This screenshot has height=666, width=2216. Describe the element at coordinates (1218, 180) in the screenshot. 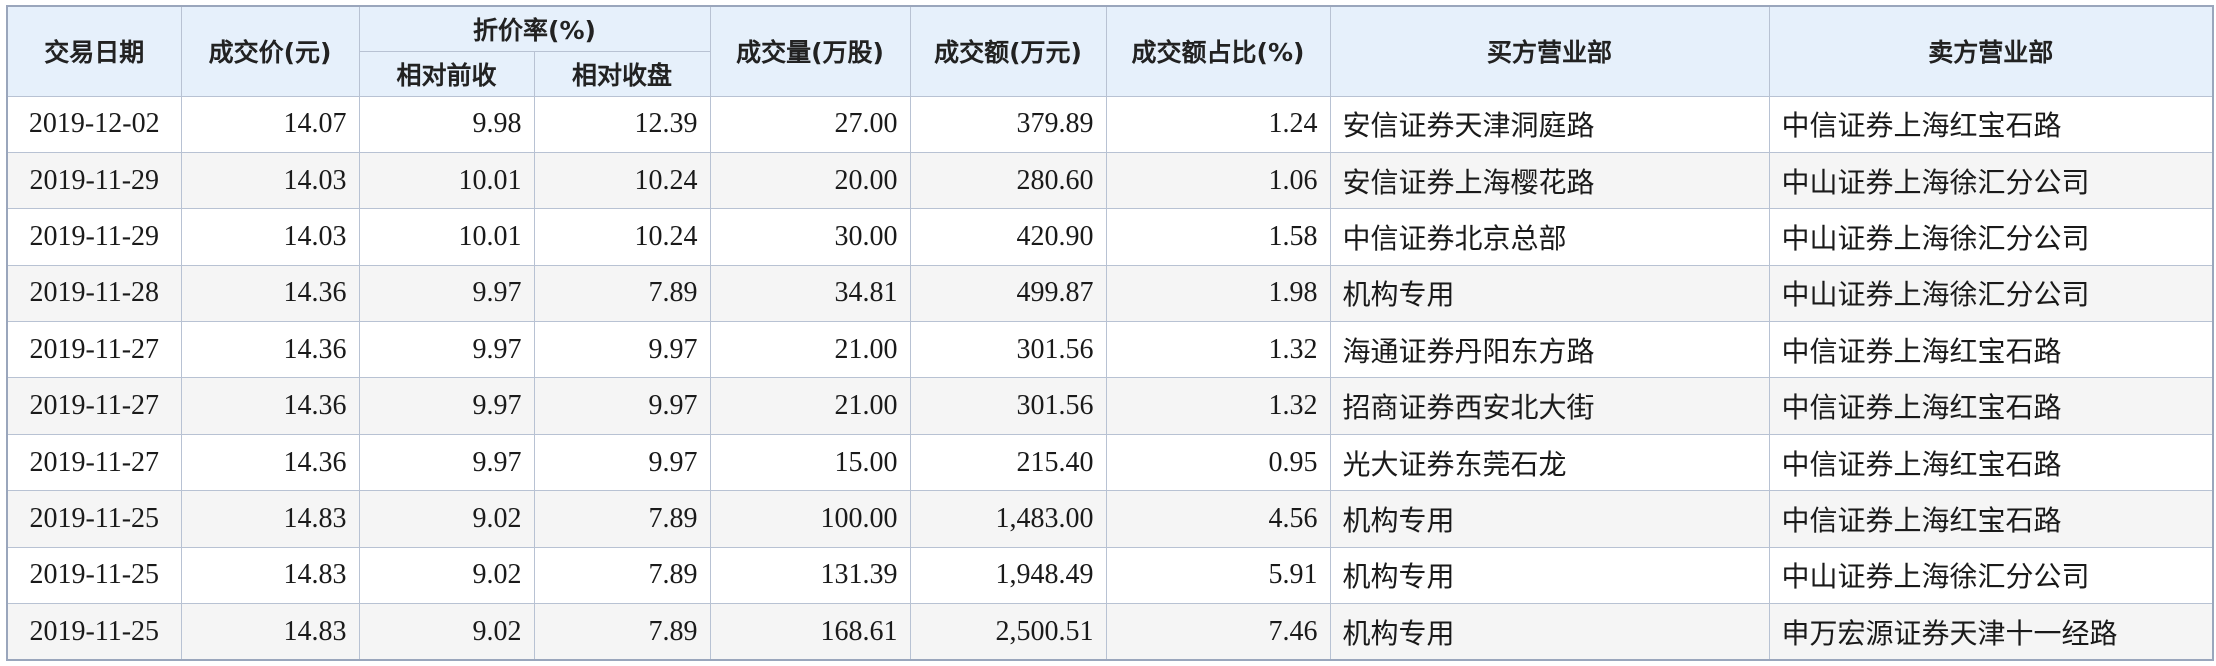

I see `cell-ratio: 1.06` at that location.